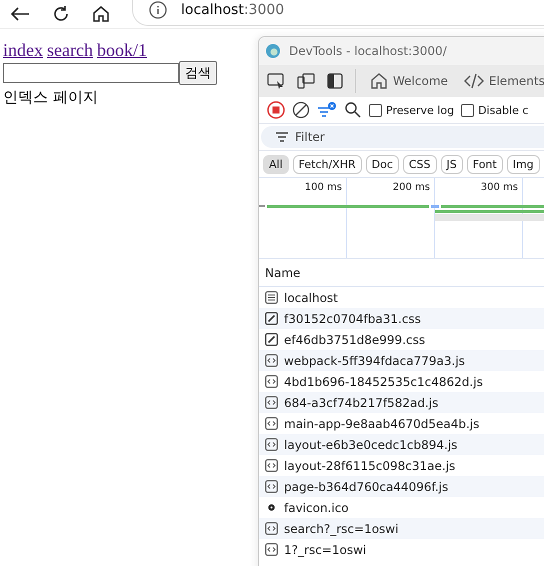 The image size is (544, 566). I want to click on document-icon, so click(271, 297).